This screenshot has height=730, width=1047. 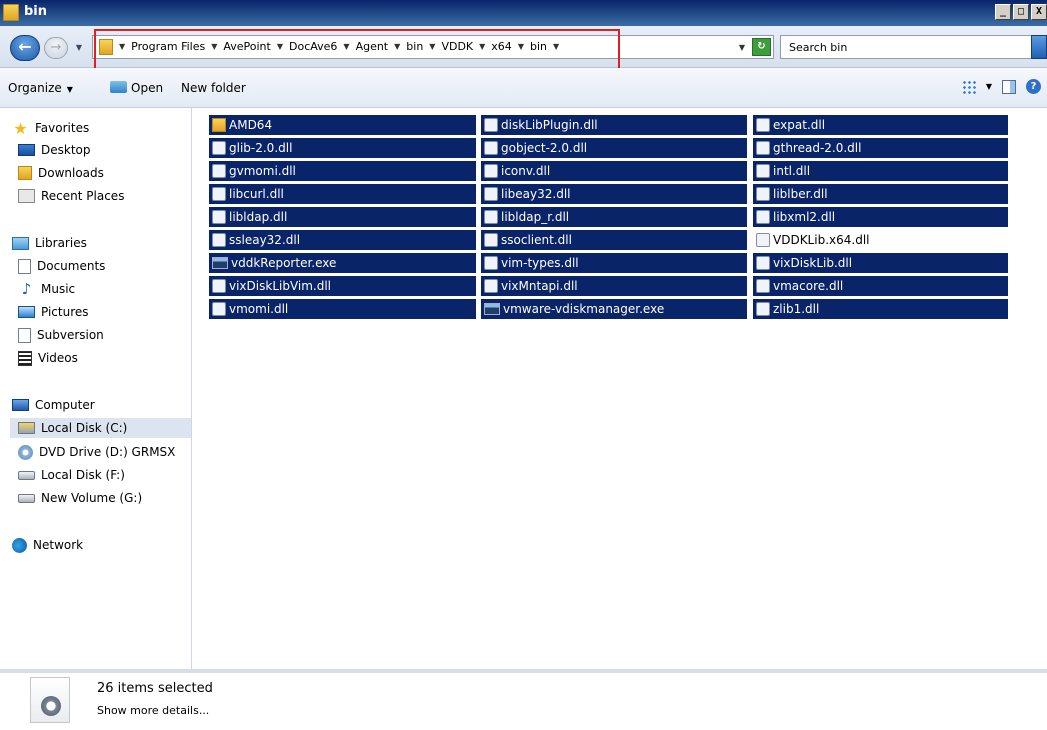 What do you see at coordinates (880, 286) in the screenshot?
I see `file-item: vmacore.dll` at bounding box center [880, 286].